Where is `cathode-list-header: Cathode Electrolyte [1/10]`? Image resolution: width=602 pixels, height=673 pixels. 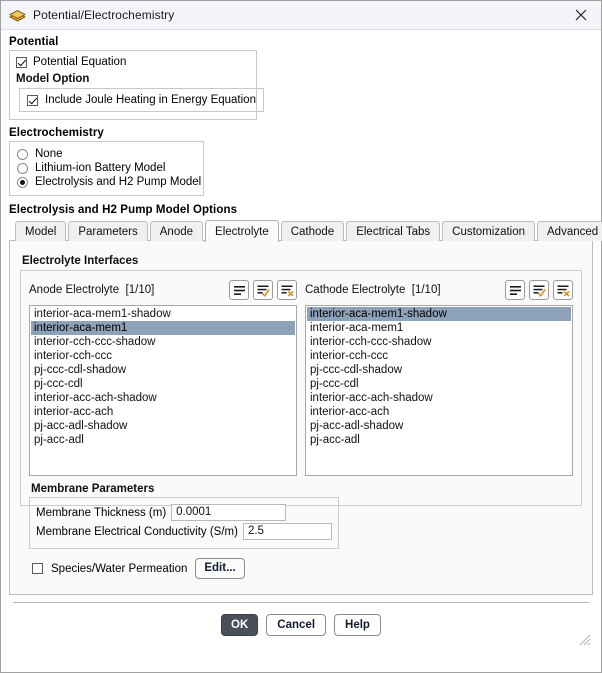
cathode-list-header: Cathode Electrolyte [1/10] is located at coordinates (439, 290).